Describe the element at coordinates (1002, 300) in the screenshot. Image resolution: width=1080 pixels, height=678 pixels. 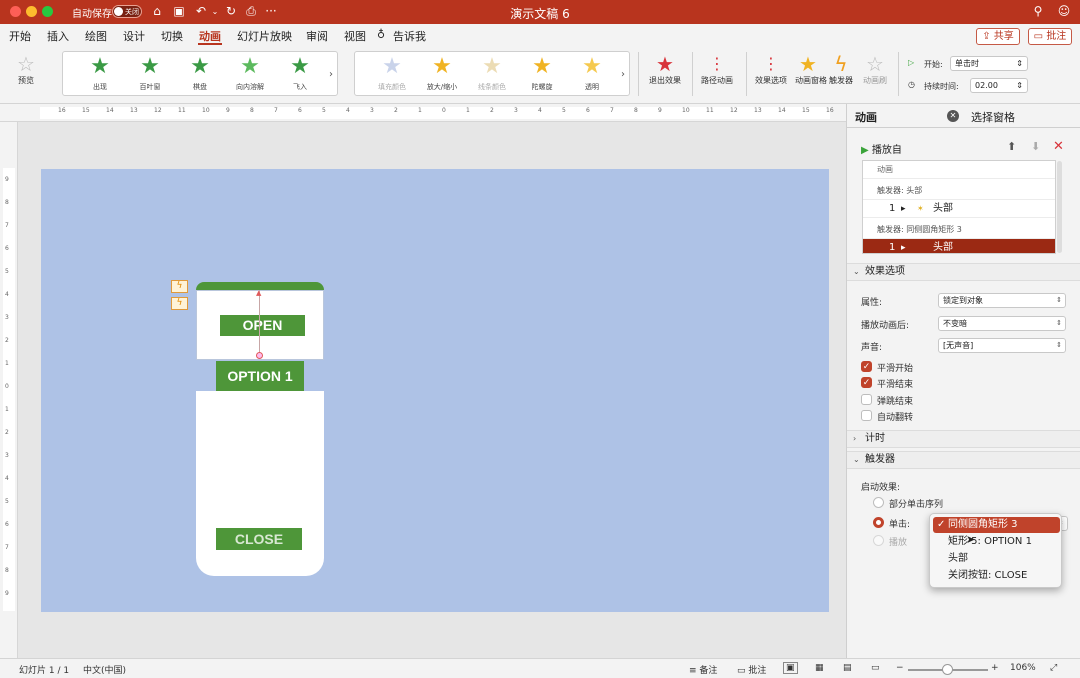
I see `property-select: 锁定到对象 ⇕` at that location.